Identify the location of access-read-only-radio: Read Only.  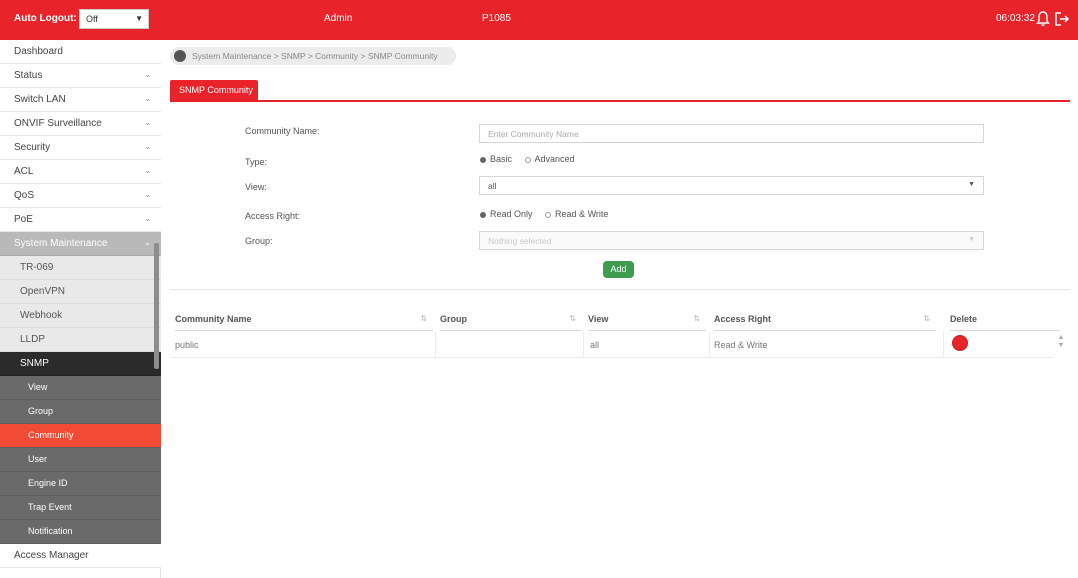
(506, 214).